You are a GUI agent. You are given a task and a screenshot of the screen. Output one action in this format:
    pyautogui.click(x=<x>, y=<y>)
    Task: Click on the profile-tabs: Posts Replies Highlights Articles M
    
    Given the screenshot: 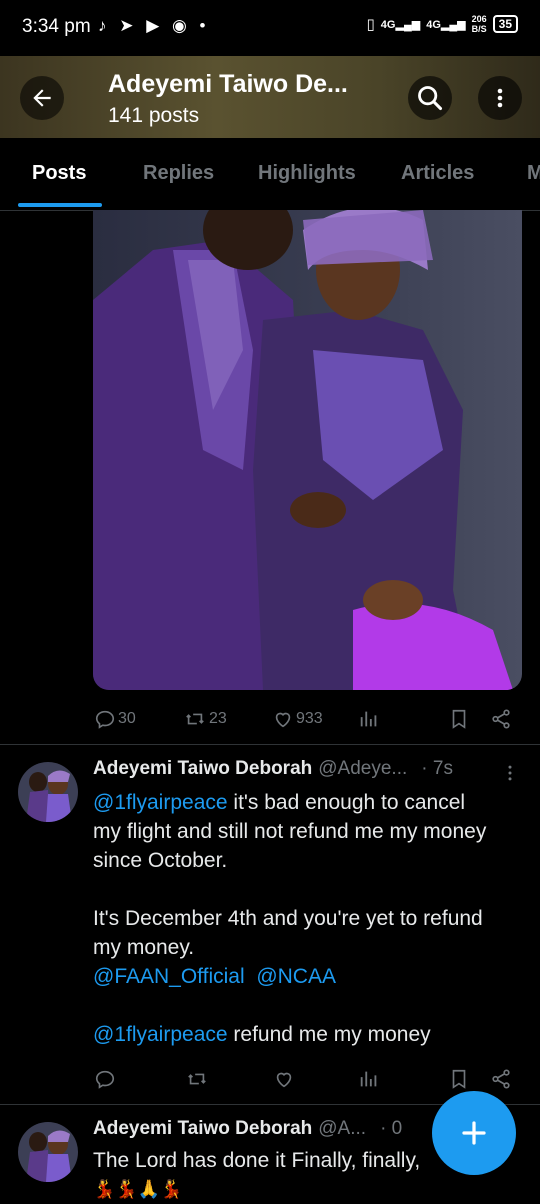 What is the action you would take?
    pyautogui.click(x=270, y=174)
    